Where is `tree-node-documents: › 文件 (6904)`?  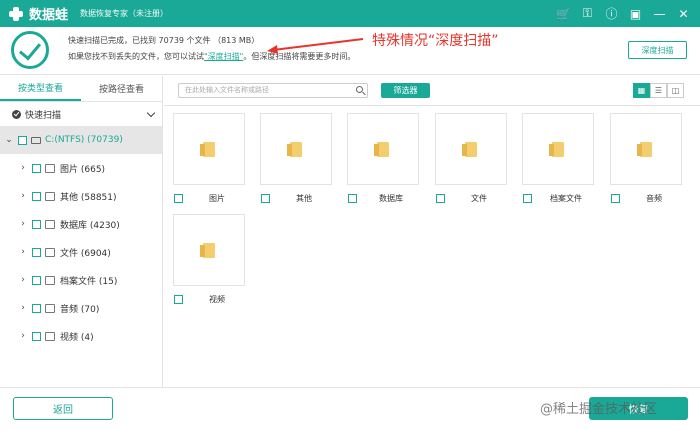
tree-node-documents: › 文件 (6904) is located at coordinates (81, 252).